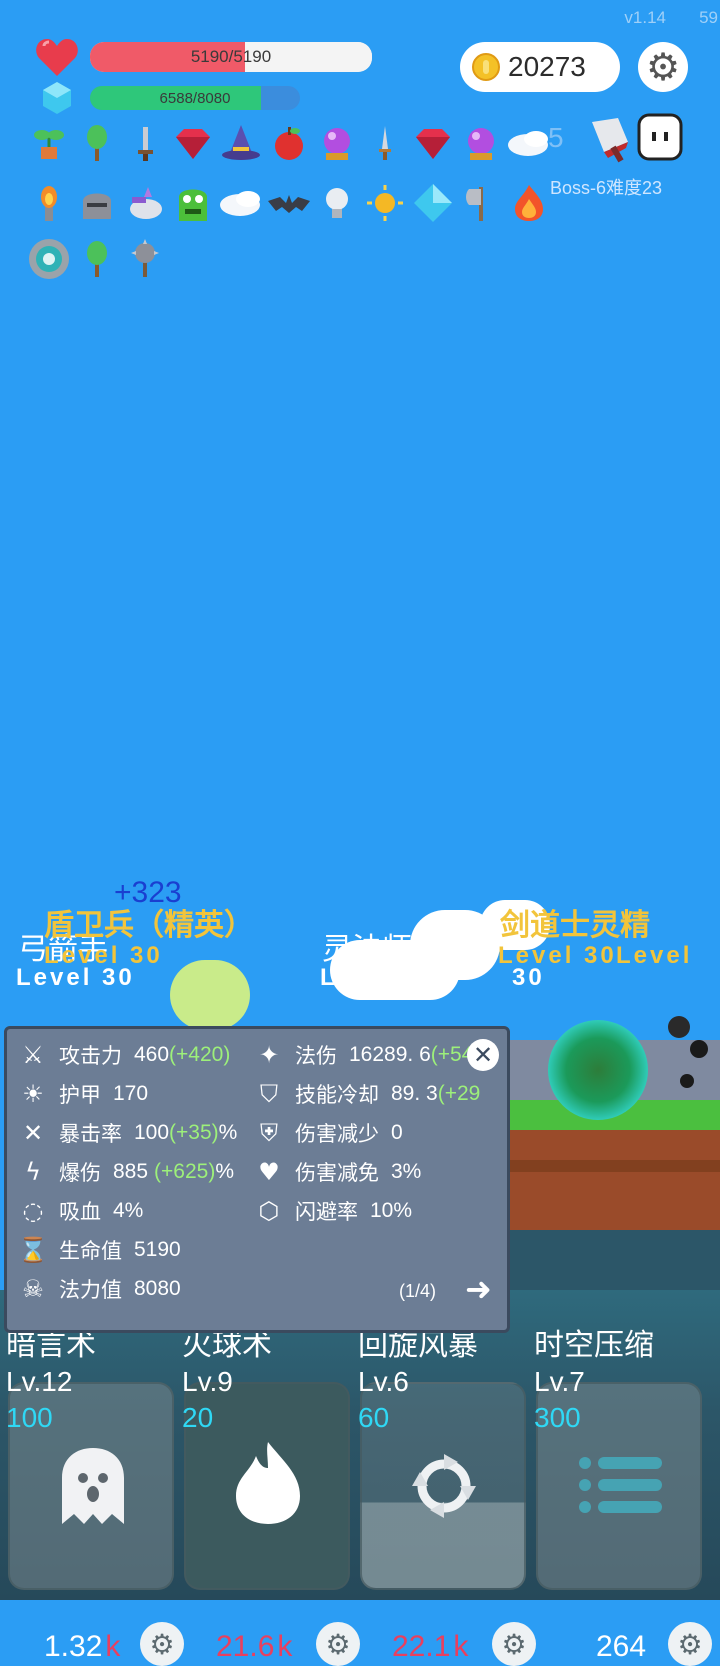 Image resolution: width=720 pixels, height=1666 pixels. Describe the element at coordinates (49, 259) in the screenshot. I see `shield-ring-icon` at that location.